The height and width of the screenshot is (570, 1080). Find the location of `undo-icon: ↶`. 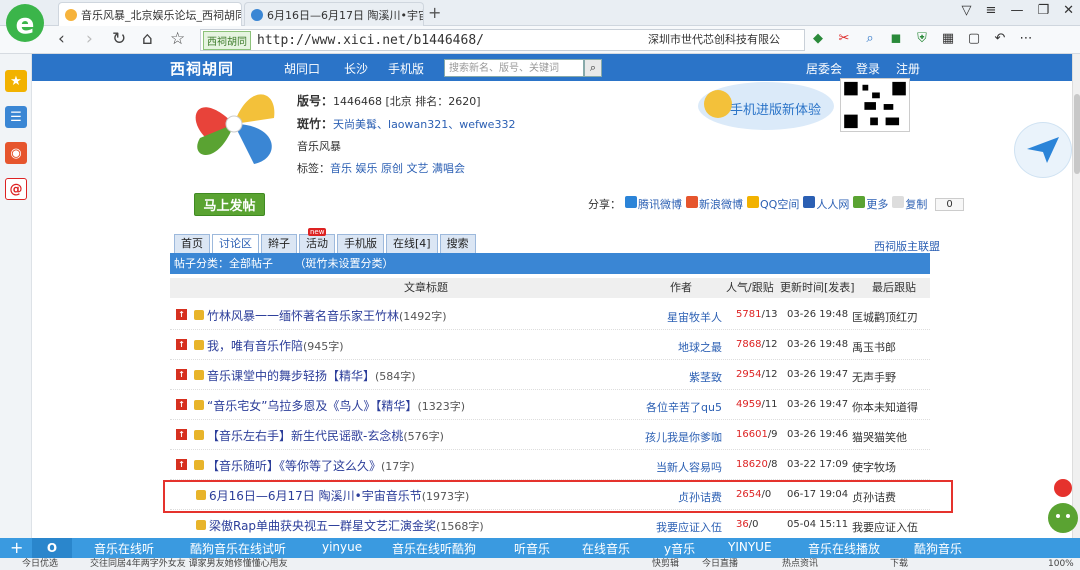

undo-icon: ↶ is located at coordinates (1000, 38).